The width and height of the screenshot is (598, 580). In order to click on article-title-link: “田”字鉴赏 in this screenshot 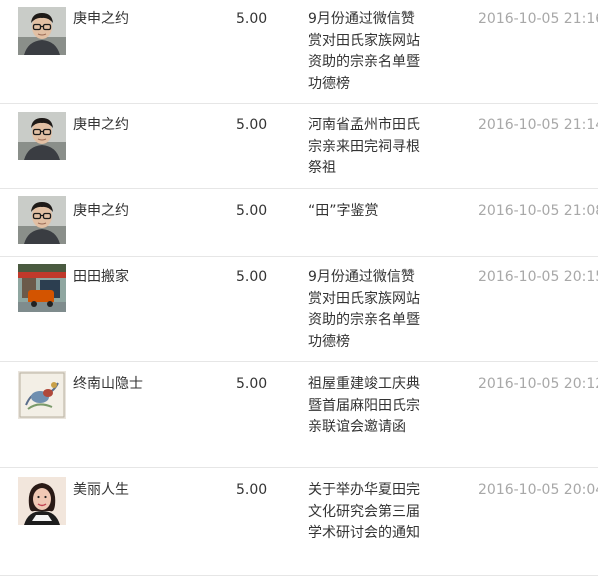, I will do `click(373, 212)`.